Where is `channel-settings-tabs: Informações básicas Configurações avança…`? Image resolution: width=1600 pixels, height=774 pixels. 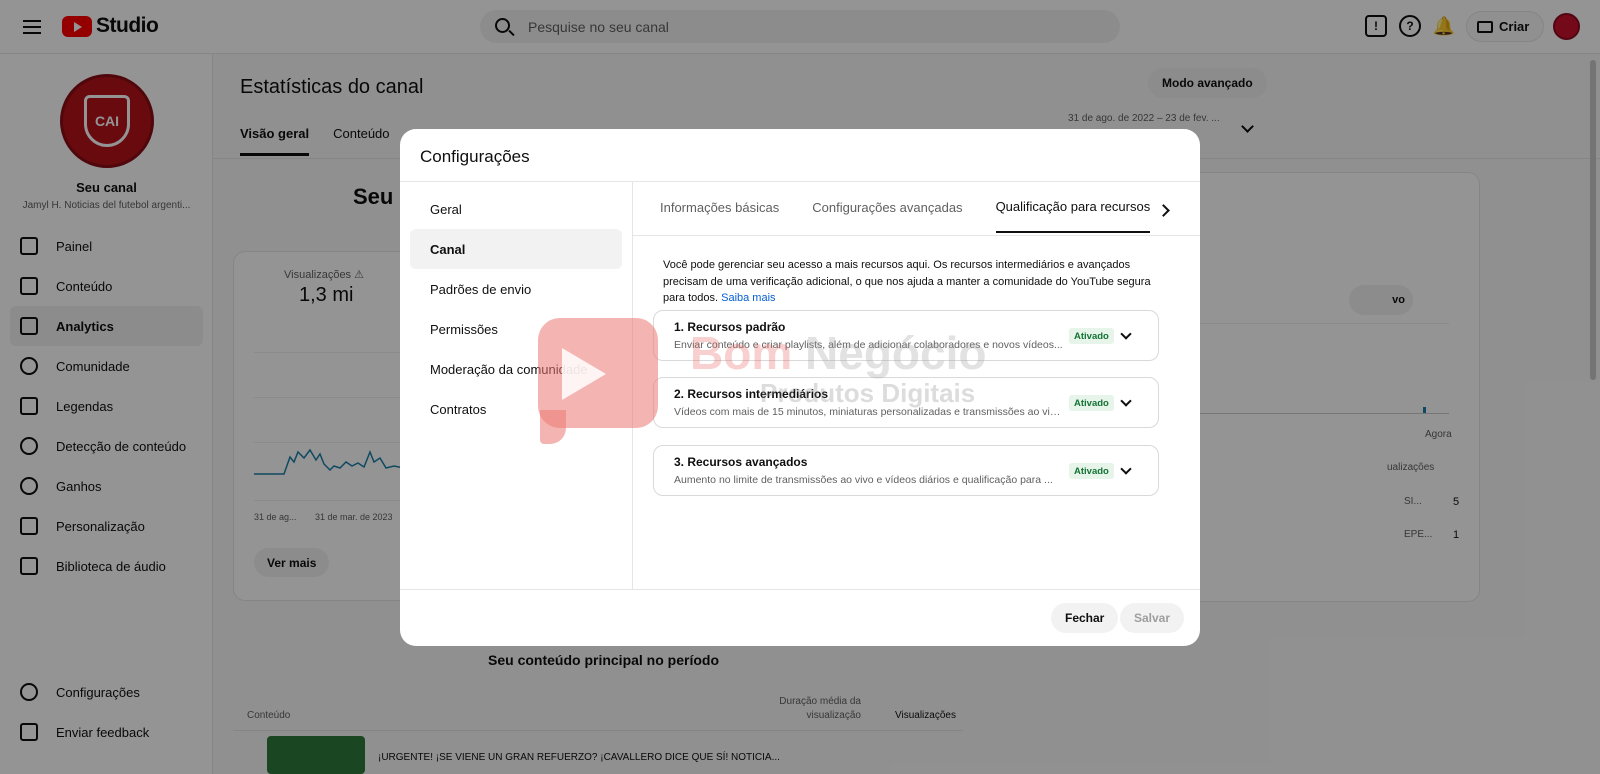
channel-settings-tabs: Informações básicas Configurações avança… is located at coordinates (905, 207).